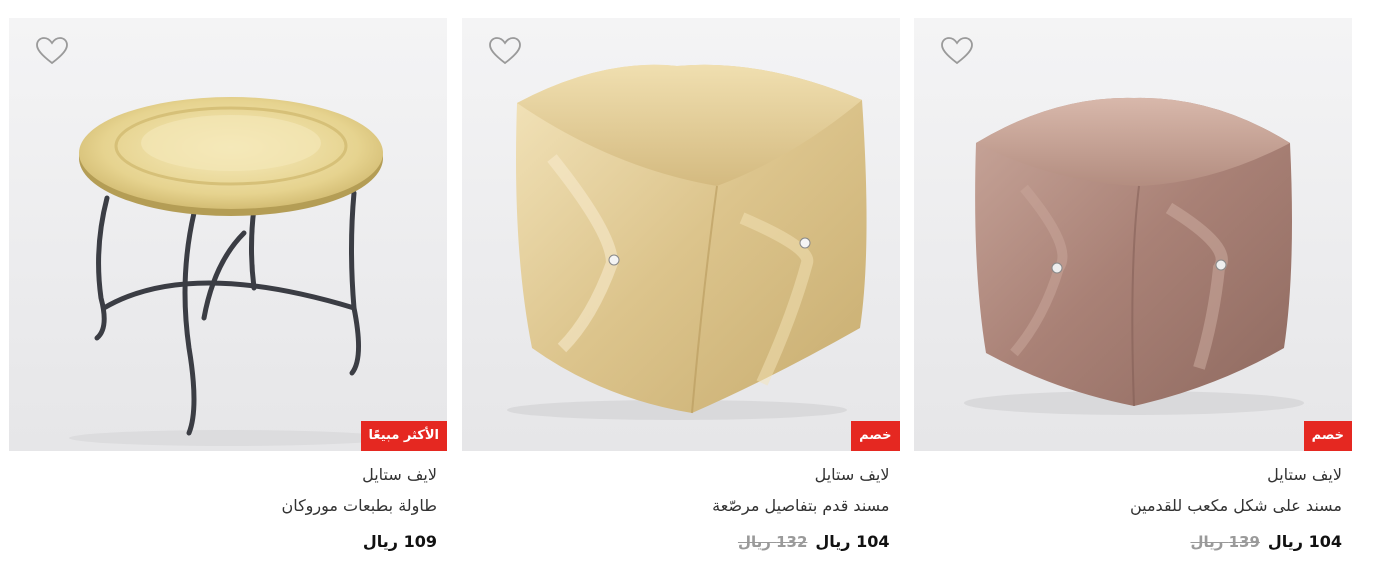 This screenshot has height=575, width=1381. What do you see at coordinates (676, 542) in the screenshot?
I see `price-row: 104 ريال 132 ريال` at bounding box center [676, 542].